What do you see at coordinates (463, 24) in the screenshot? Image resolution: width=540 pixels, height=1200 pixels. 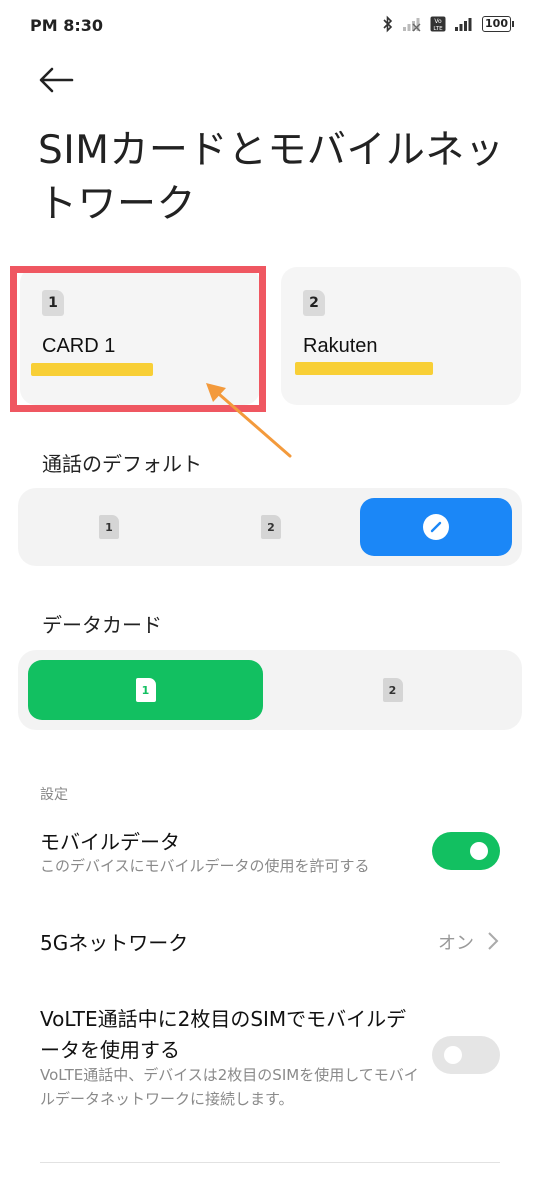 I see `signal-icon` at bounding box center [463, 24].